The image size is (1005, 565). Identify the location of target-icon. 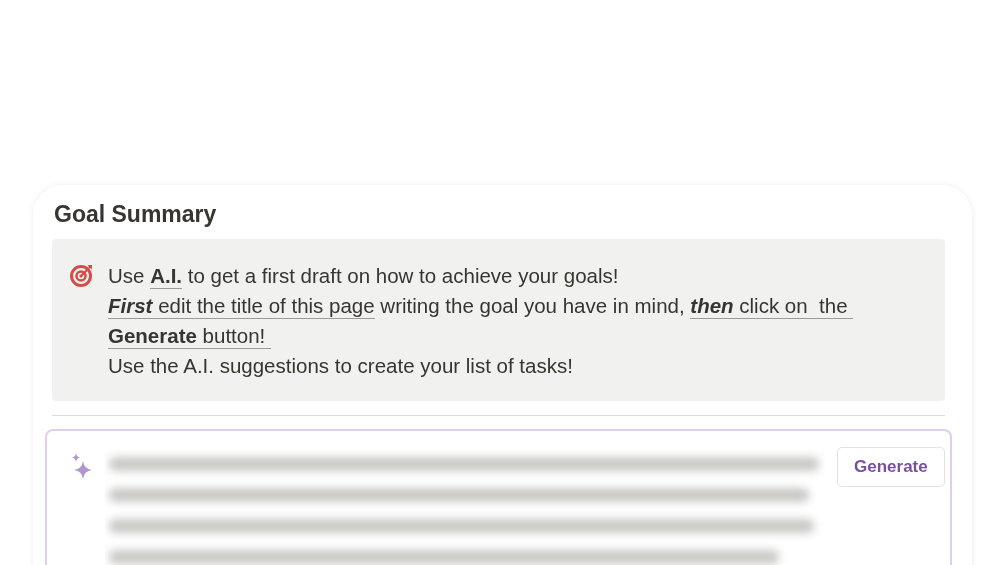
(82, 275).